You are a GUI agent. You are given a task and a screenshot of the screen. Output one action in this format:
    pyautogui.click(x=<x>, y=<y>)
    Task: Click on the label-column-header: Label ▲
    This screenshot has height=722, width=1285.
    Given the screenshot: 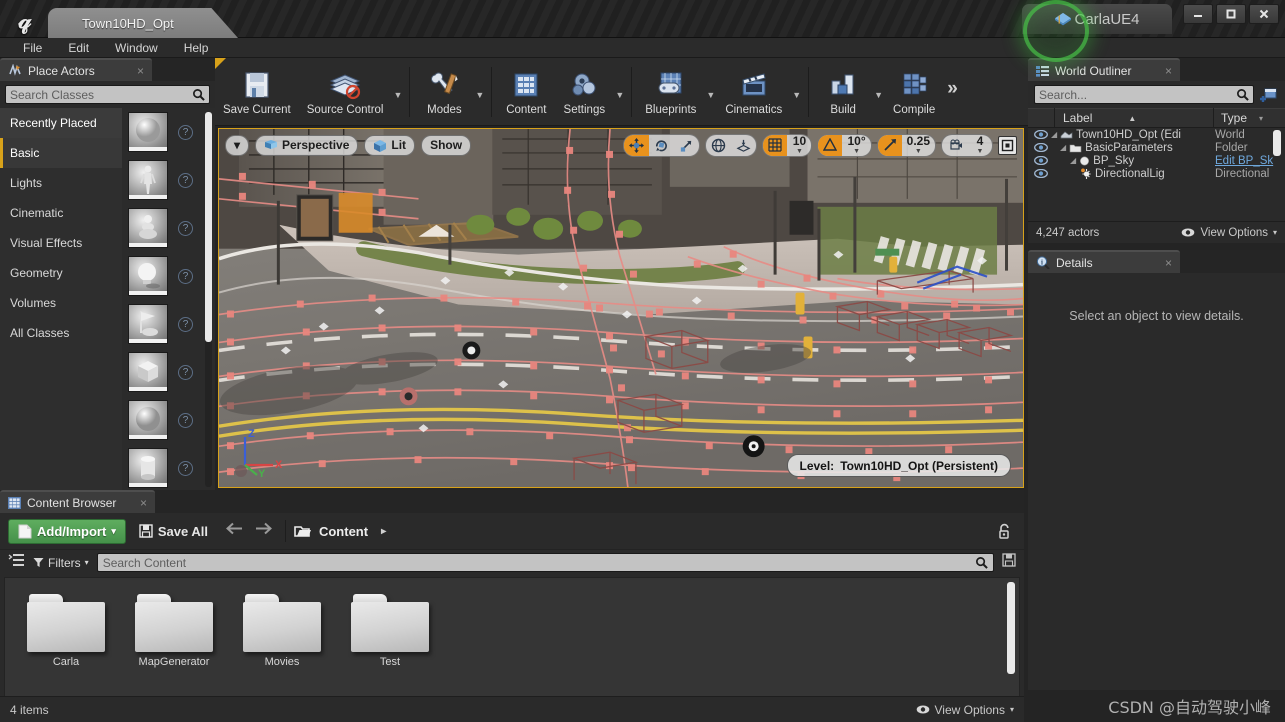 What is the action you would take?
    pyautogui.click(x=1134, y=118)
    